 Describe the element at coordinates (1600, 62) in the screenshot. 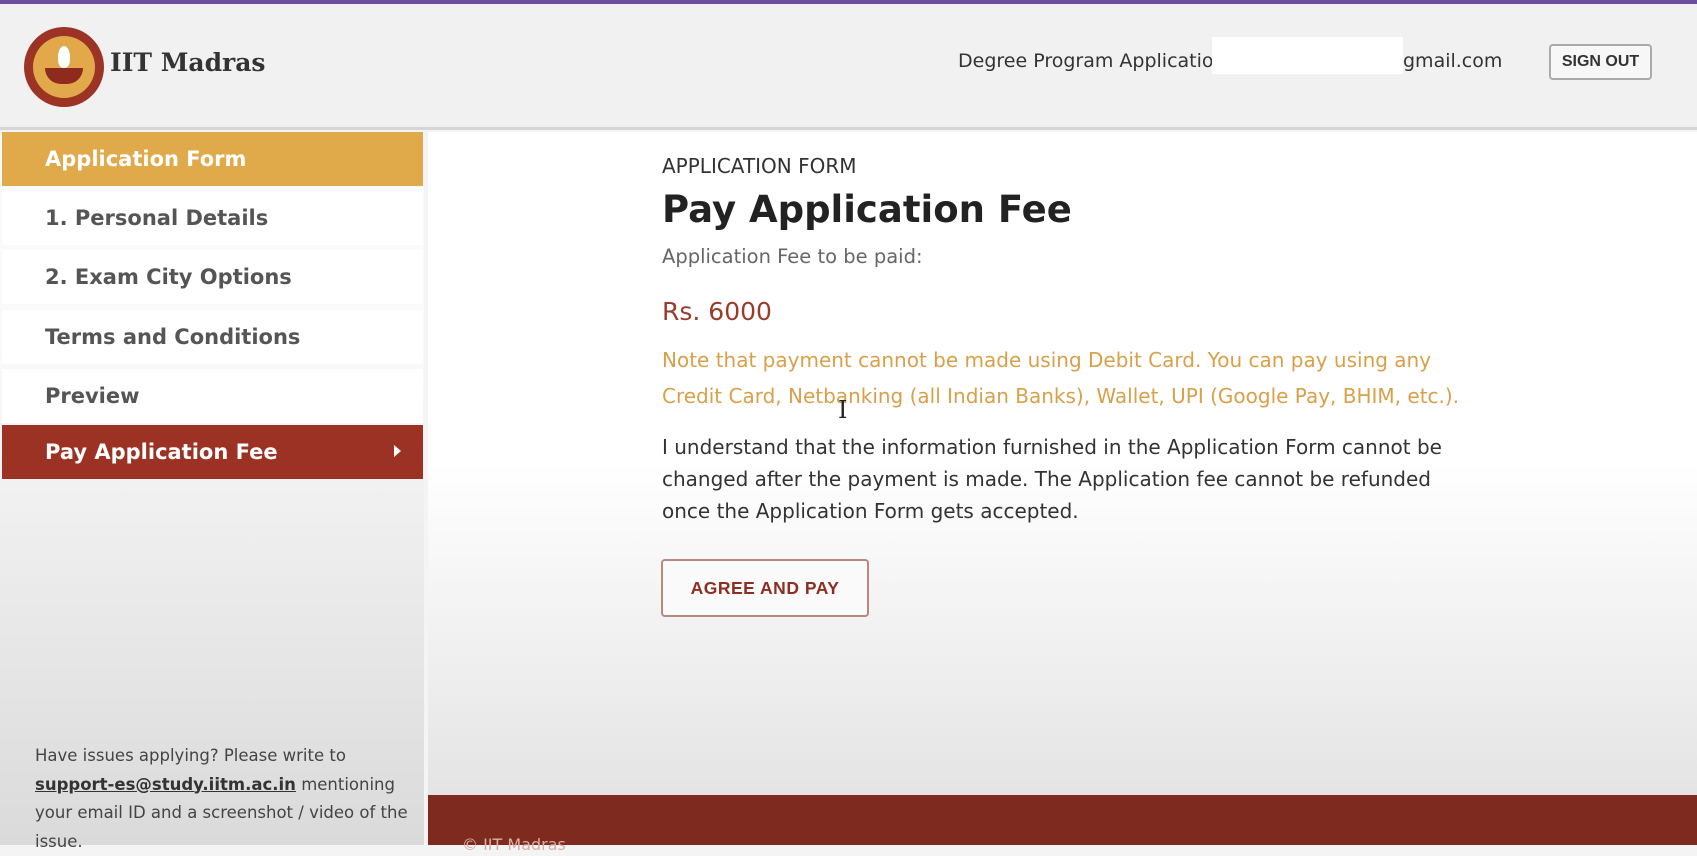

I see `sign-out-button: SIGN OUT` at that location.